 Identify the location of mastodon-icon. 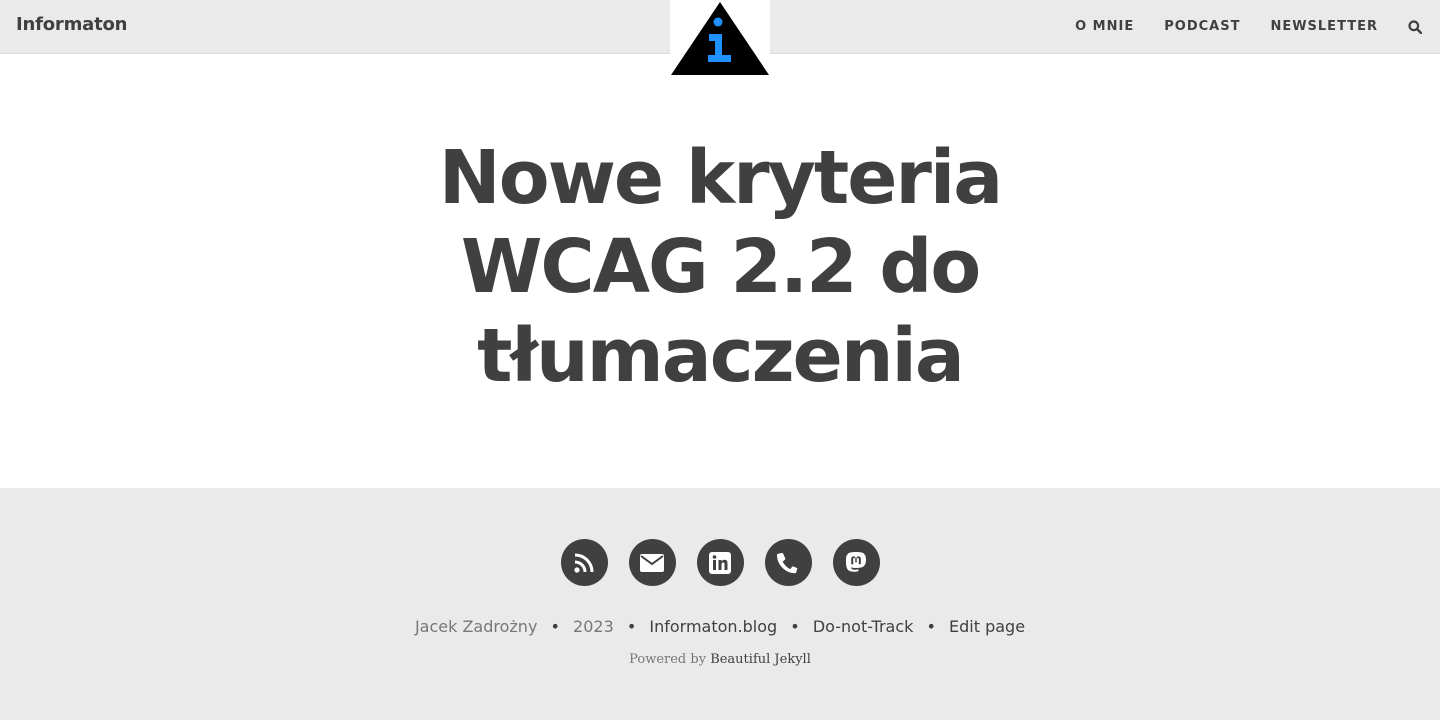
(856, 562).